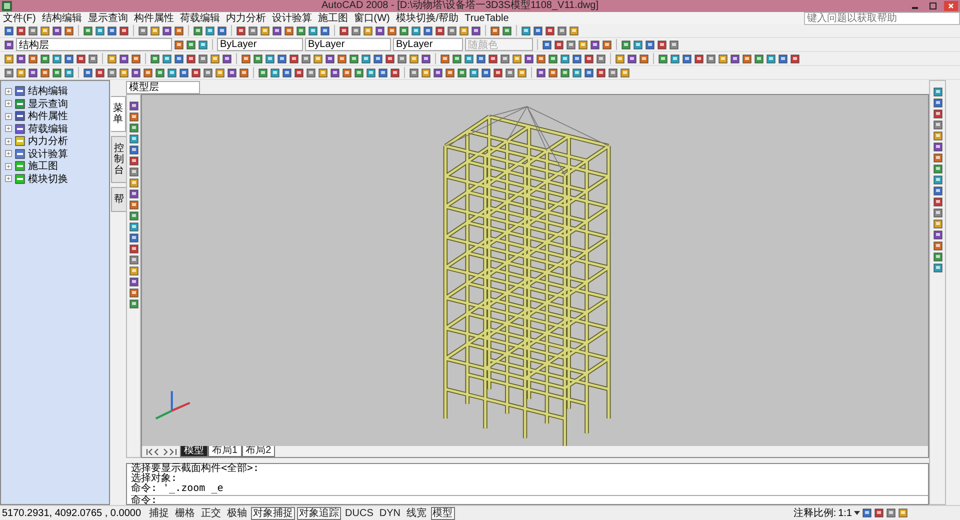 The height and width of the screenshot is (520, 960). What do you see at coordinates (55, 128) in the screenshot?
I see `tree-item: 荷载编辑` at bounding box center [55, 128].